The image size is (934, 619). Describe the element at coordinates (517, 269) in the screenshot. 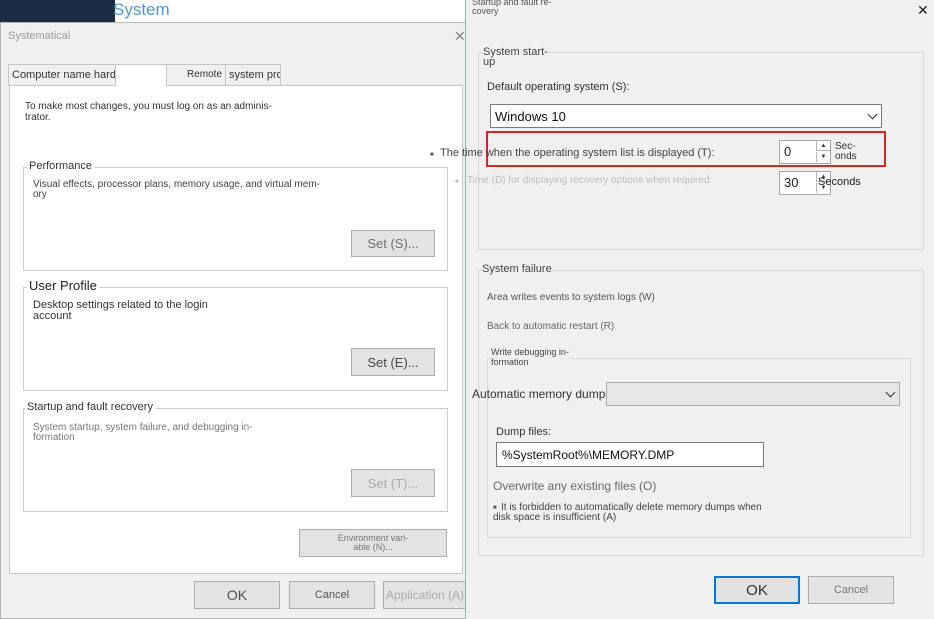

I see `system-failure-title: System failure` at that location.